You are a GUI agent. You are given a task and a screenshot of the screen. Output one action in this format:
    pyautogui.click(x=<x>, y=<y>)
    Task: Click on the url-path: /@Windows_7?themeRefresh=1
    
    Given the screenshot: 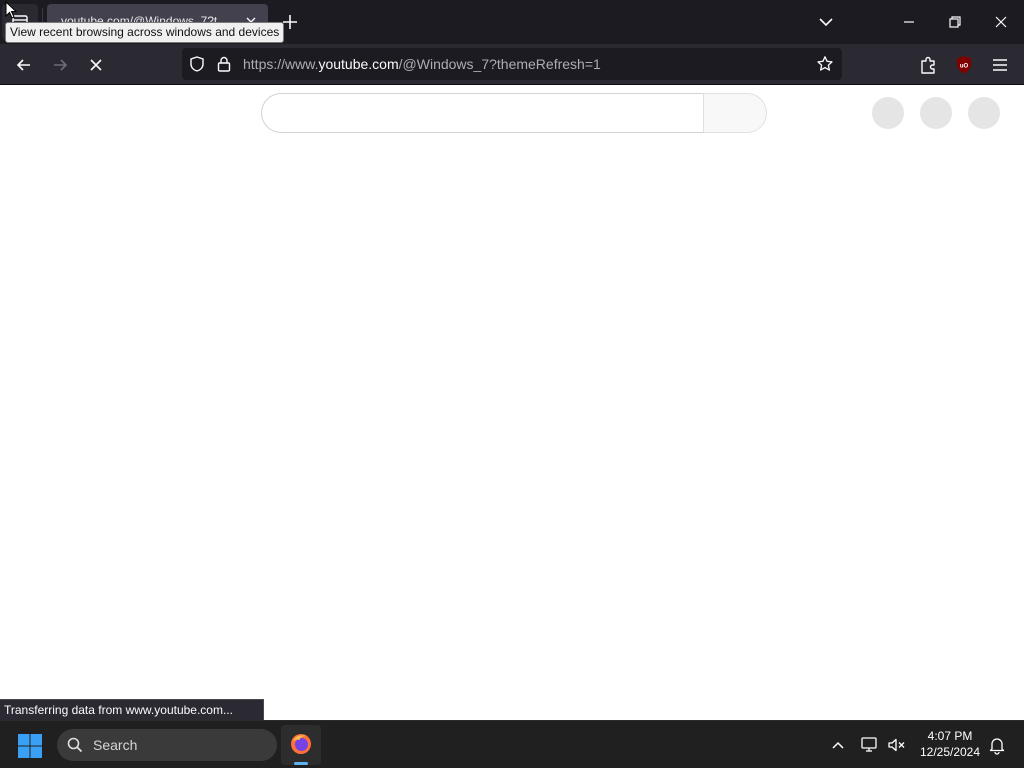 What is the action you would take?
    pyautogui.click(x=499, y=64)
    